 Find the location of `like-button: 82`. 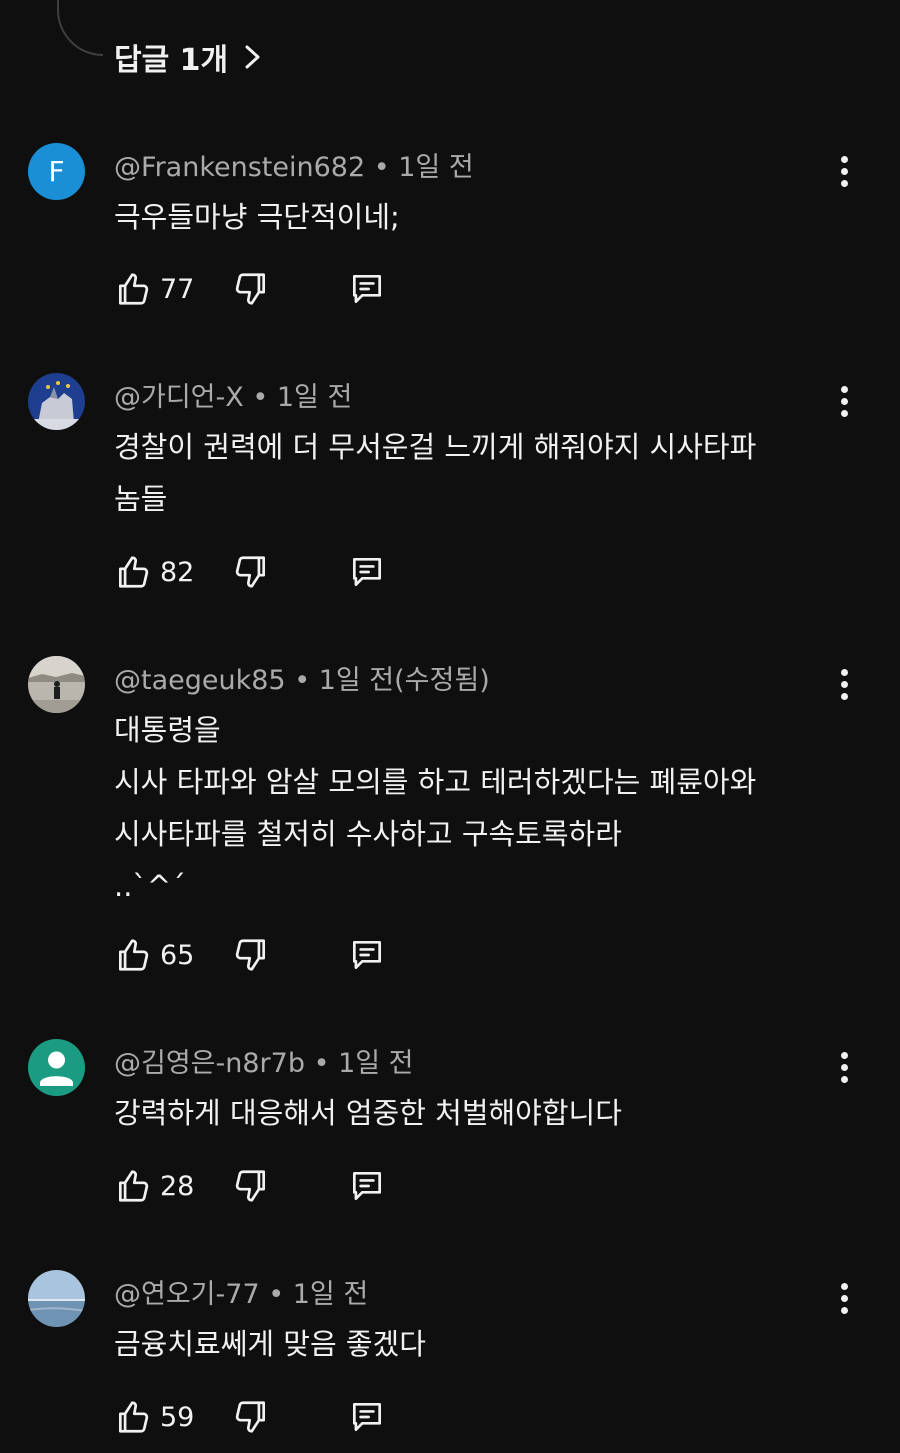

like-button: 82 is located at coordinates (167, 572).